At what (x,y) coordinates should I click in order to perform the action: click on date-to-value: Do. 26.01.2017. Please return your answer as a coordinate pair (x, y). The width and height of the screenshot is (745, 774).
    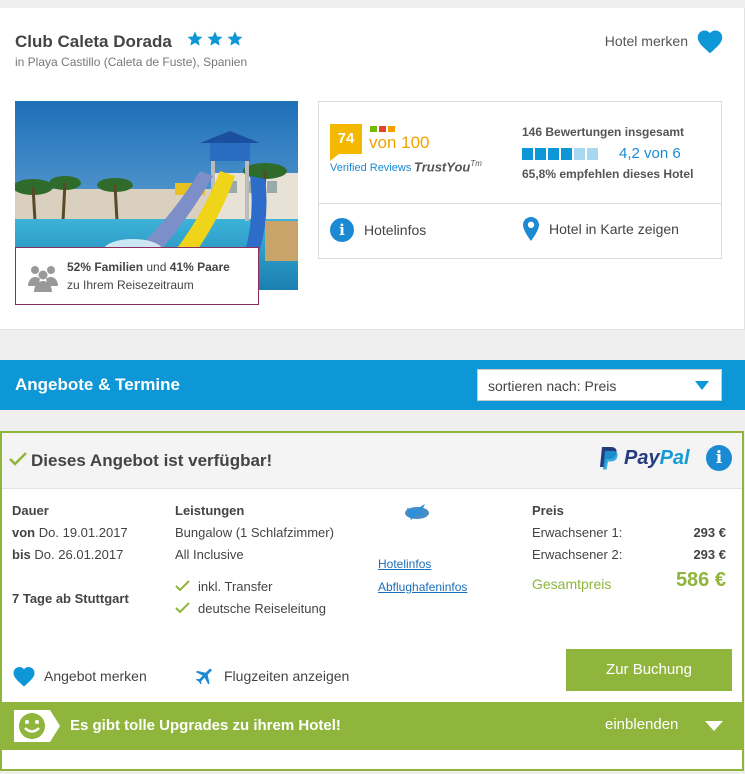
    Looking at the image, I should click on (79, 554).